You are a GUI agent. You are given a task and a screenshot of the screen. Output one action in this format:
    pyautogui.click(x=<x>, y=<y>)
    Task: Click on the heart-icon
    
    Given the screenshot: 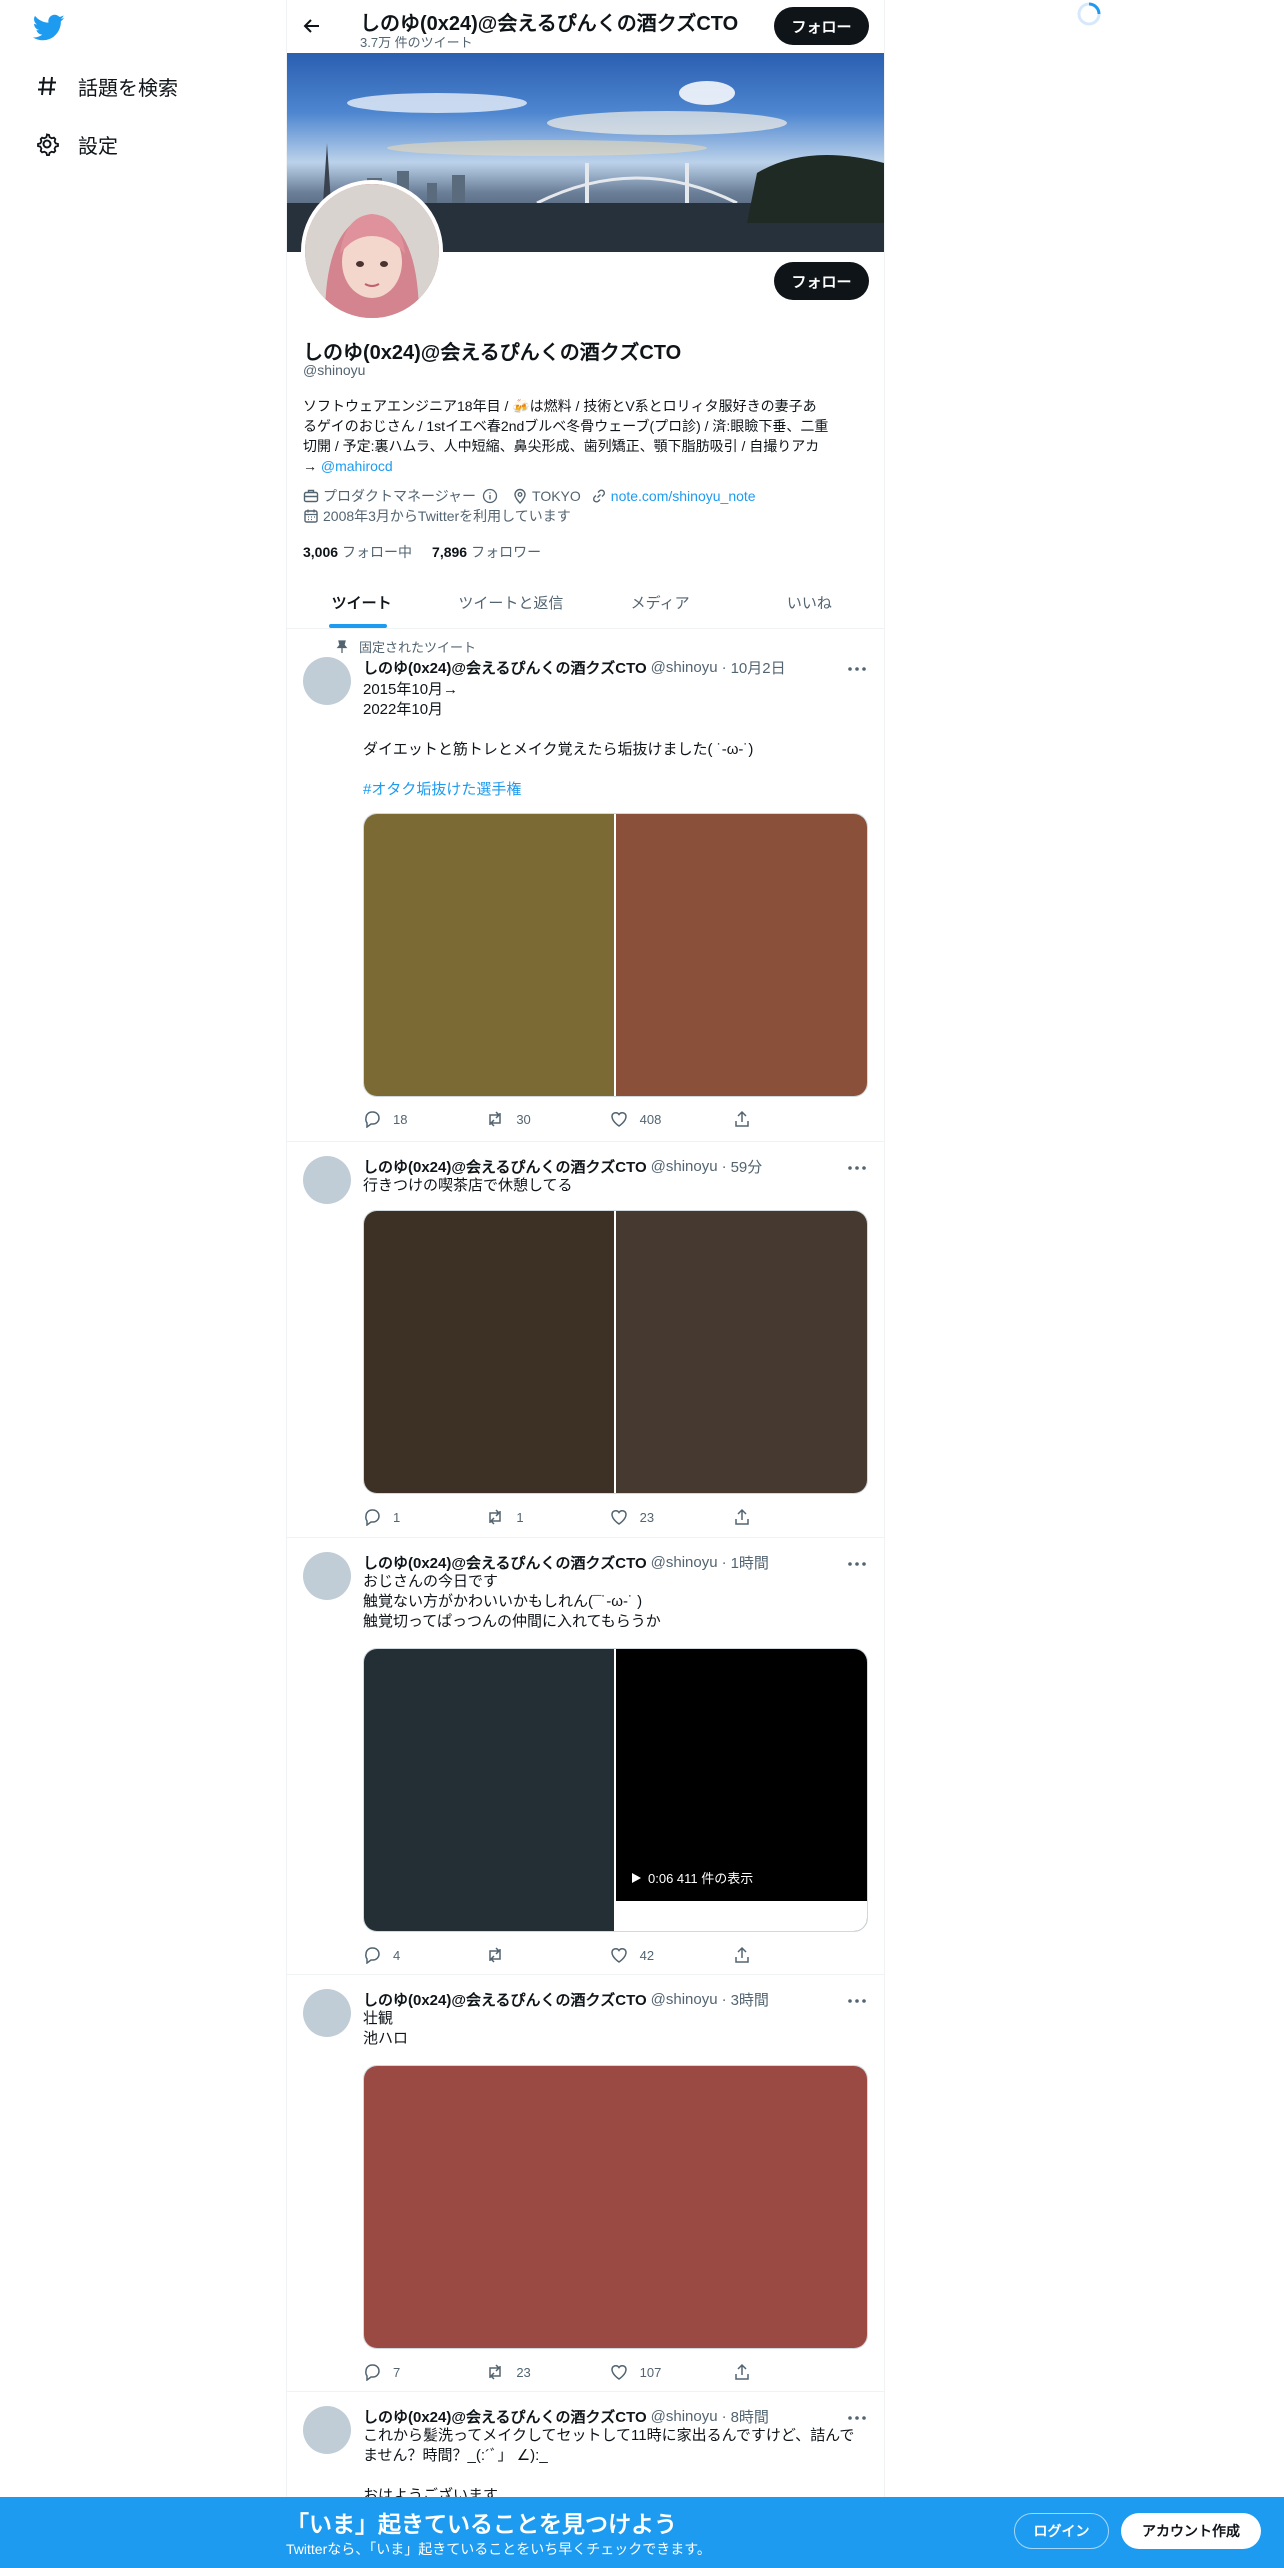 What is the action you would take?
    pyautogui.click(x=618, y=1955)
    